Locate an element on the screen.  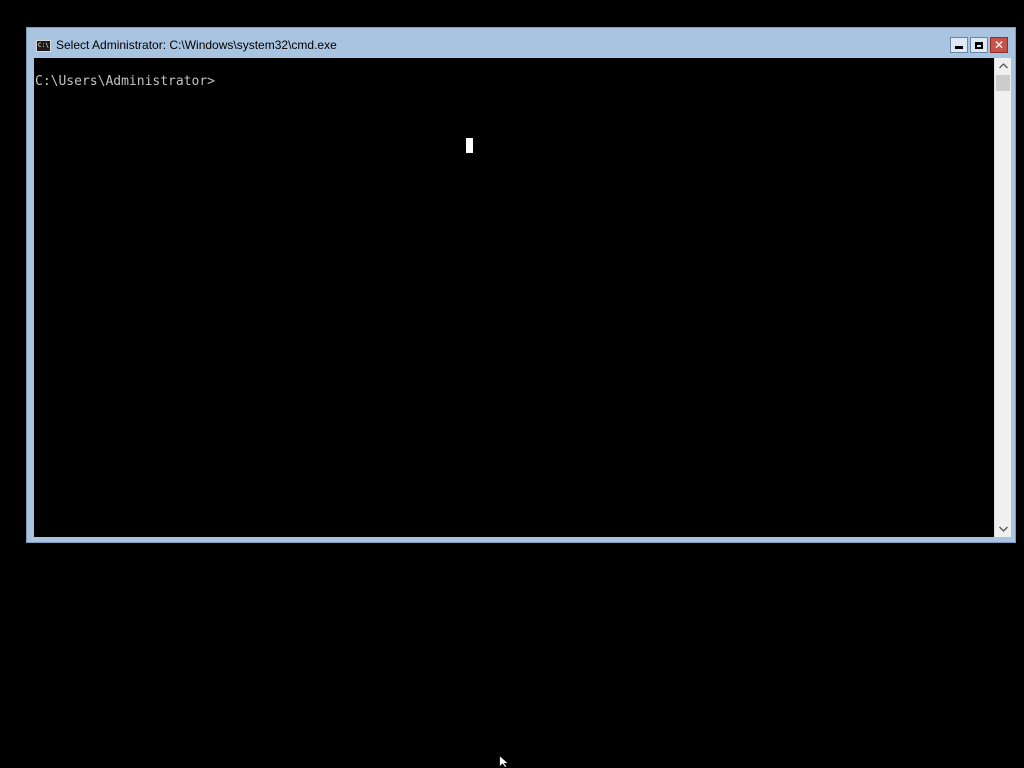
close-icon: ✕ is located at coordinates (999, 45).